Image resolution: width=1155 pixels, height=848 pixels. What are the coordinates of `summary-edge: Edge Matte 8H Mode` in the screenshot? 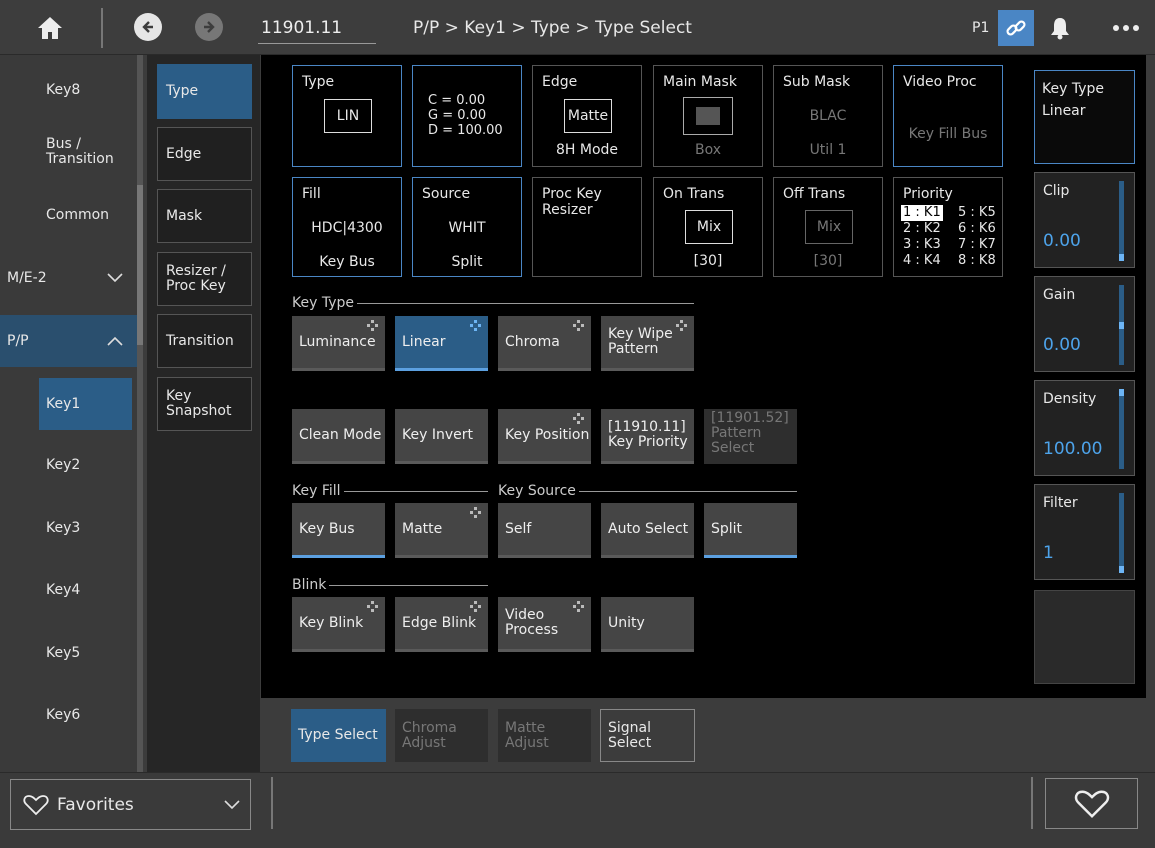 It's located at (587, 116).